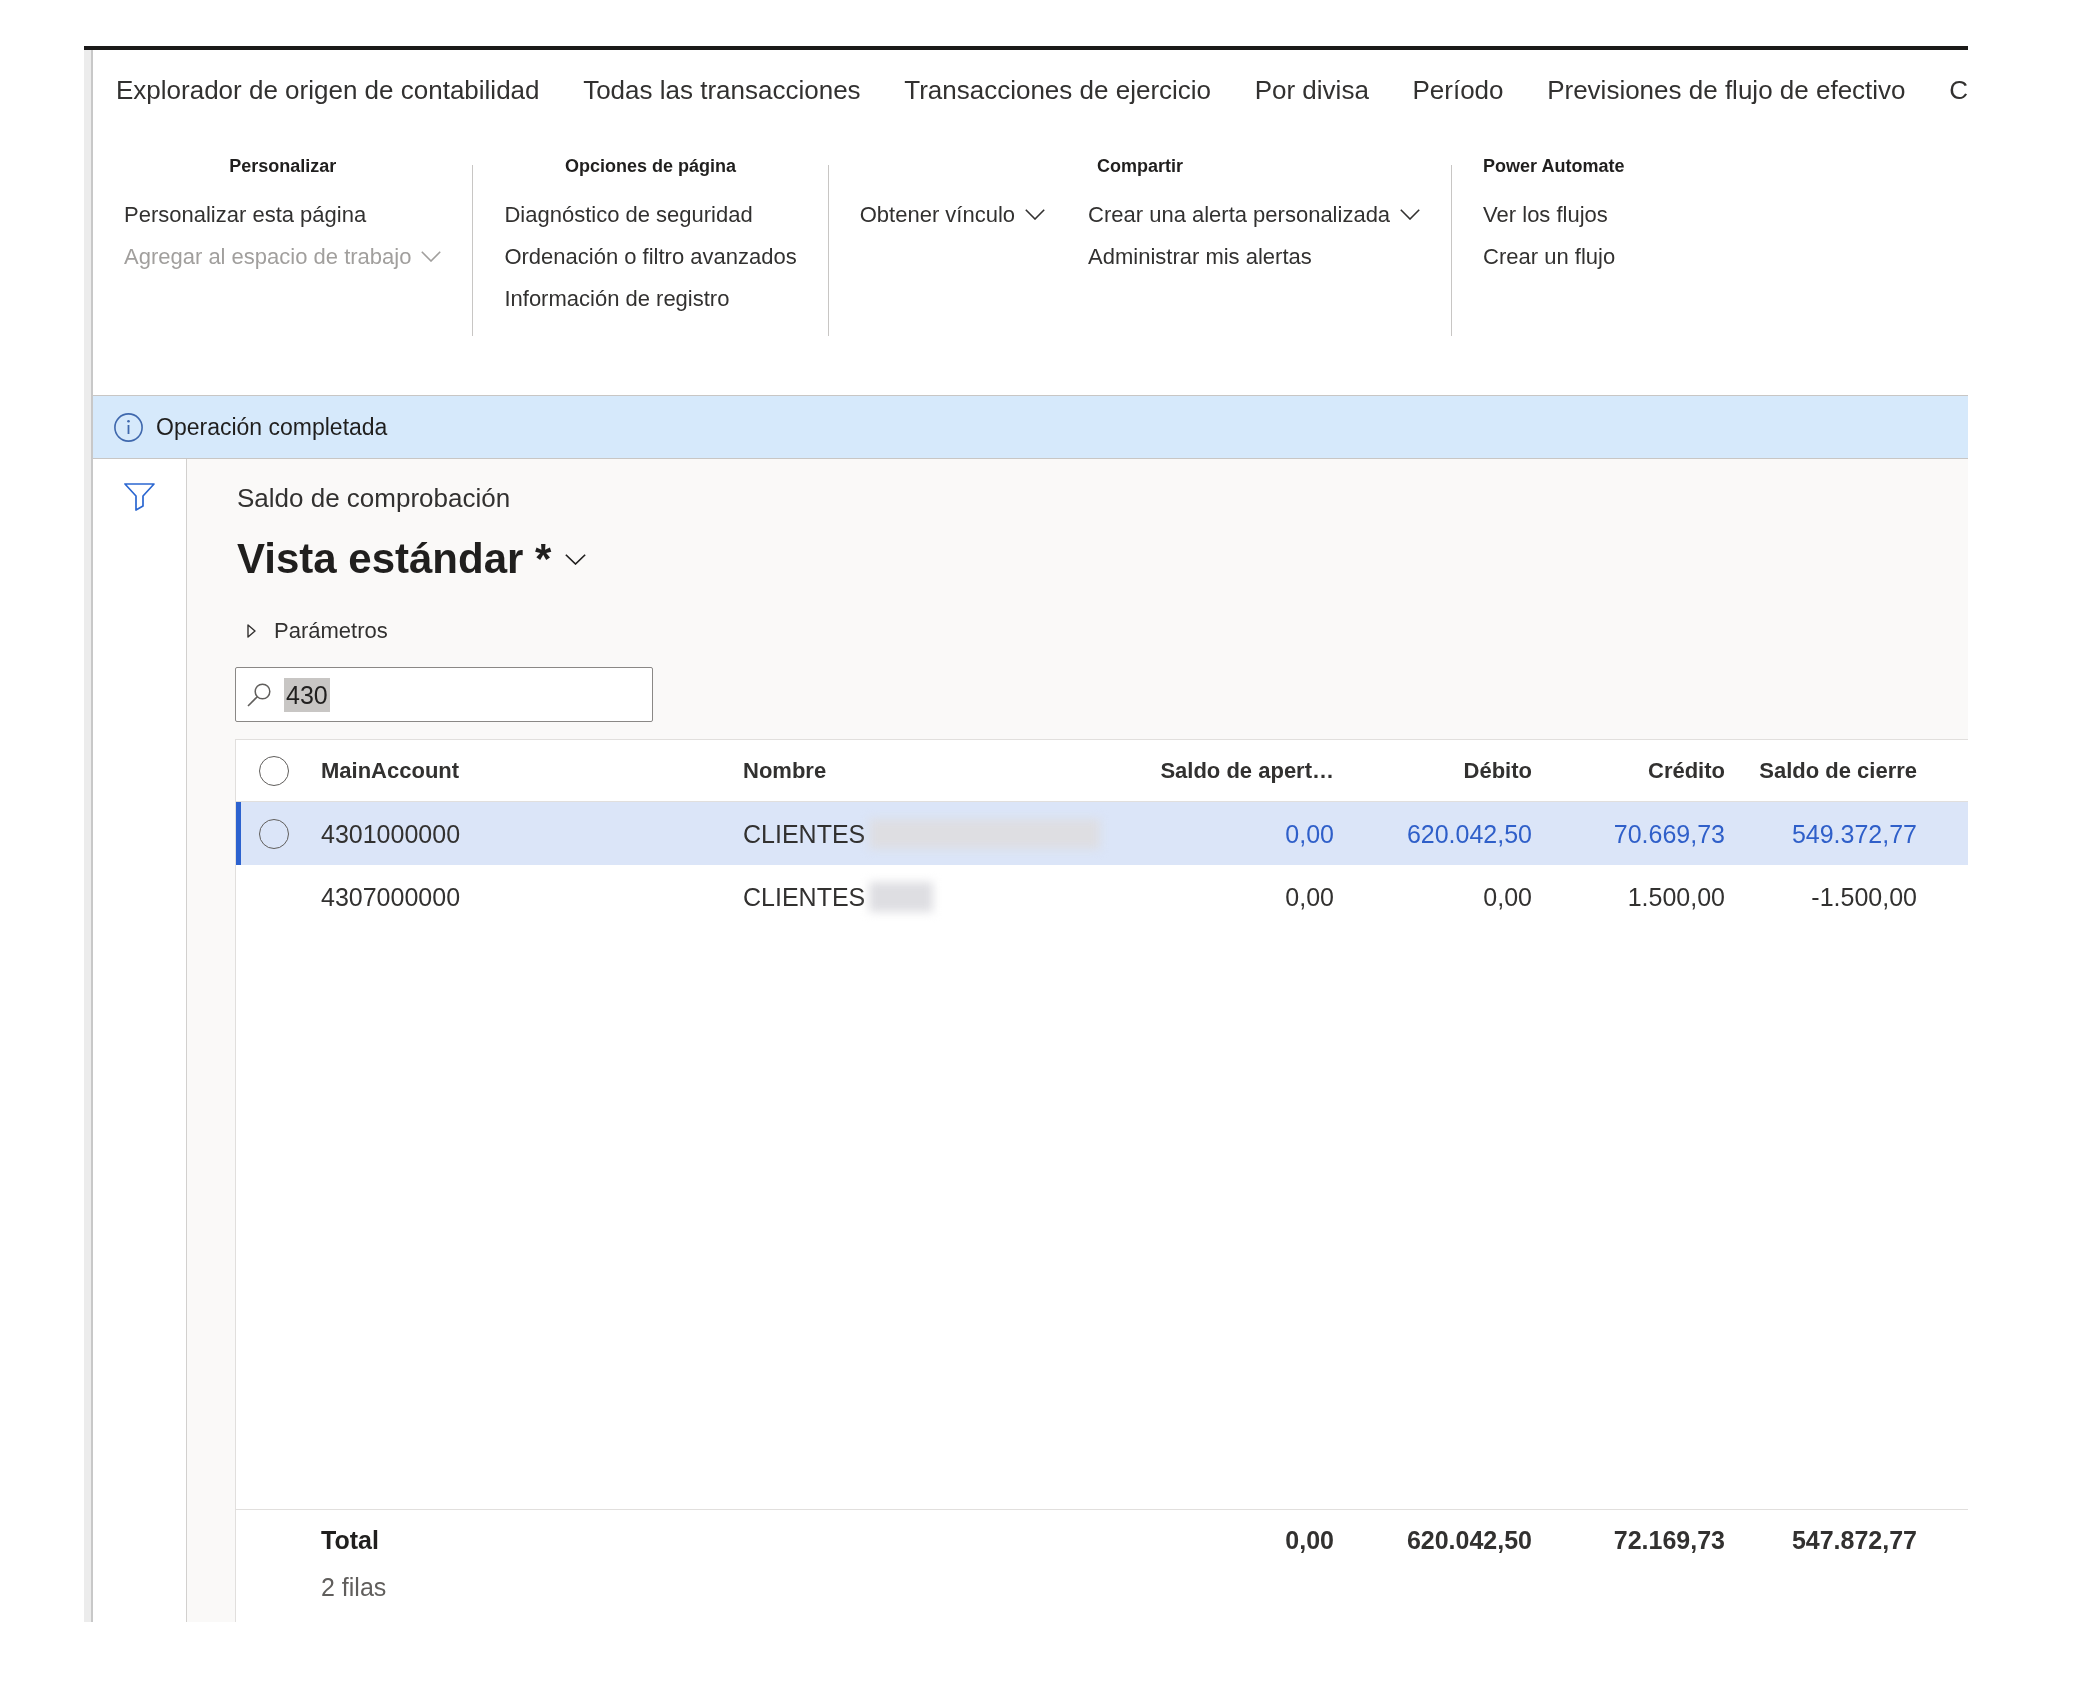 The width and height of the screenshot is (2098, 1694). Describe the element at coordinates (390, 770) in the screenshot. I see `column-header: MainAccount` at that location.